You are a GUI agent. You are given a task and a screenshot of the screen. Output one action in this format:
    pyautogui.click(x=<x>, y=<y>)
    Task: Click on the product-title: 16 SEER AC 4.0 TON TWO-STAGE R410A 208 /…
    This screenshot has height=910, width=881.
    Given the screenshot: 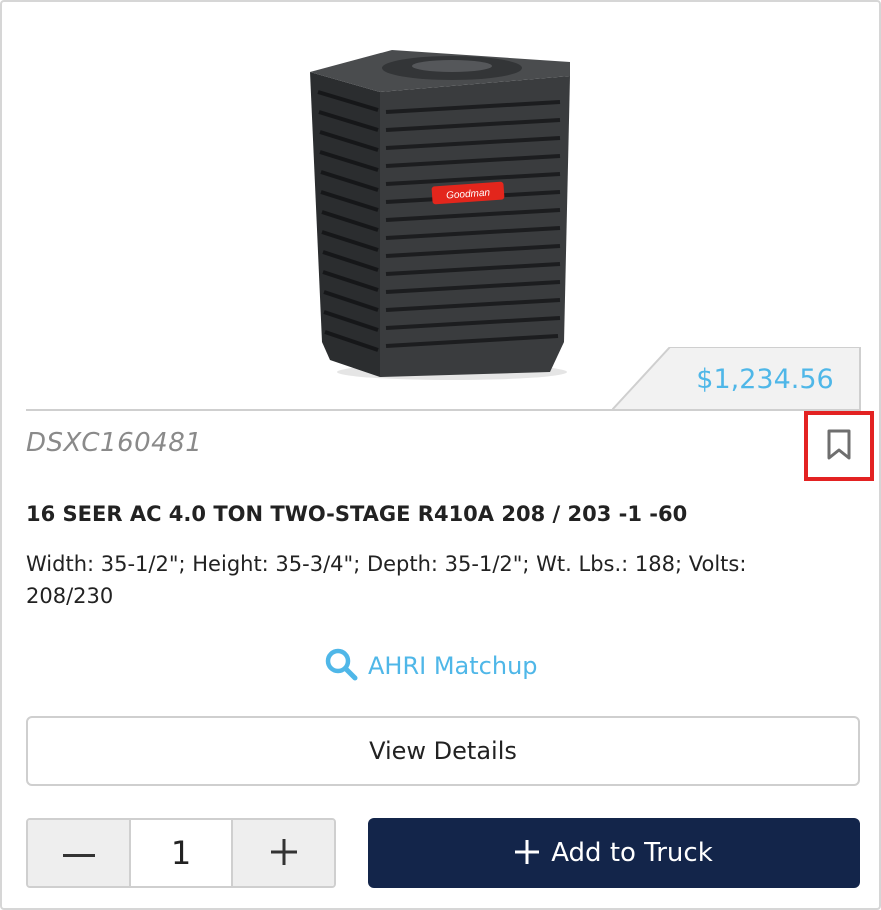 What is the action you would take?
    pyautogui.click(x=357, y=514)
    